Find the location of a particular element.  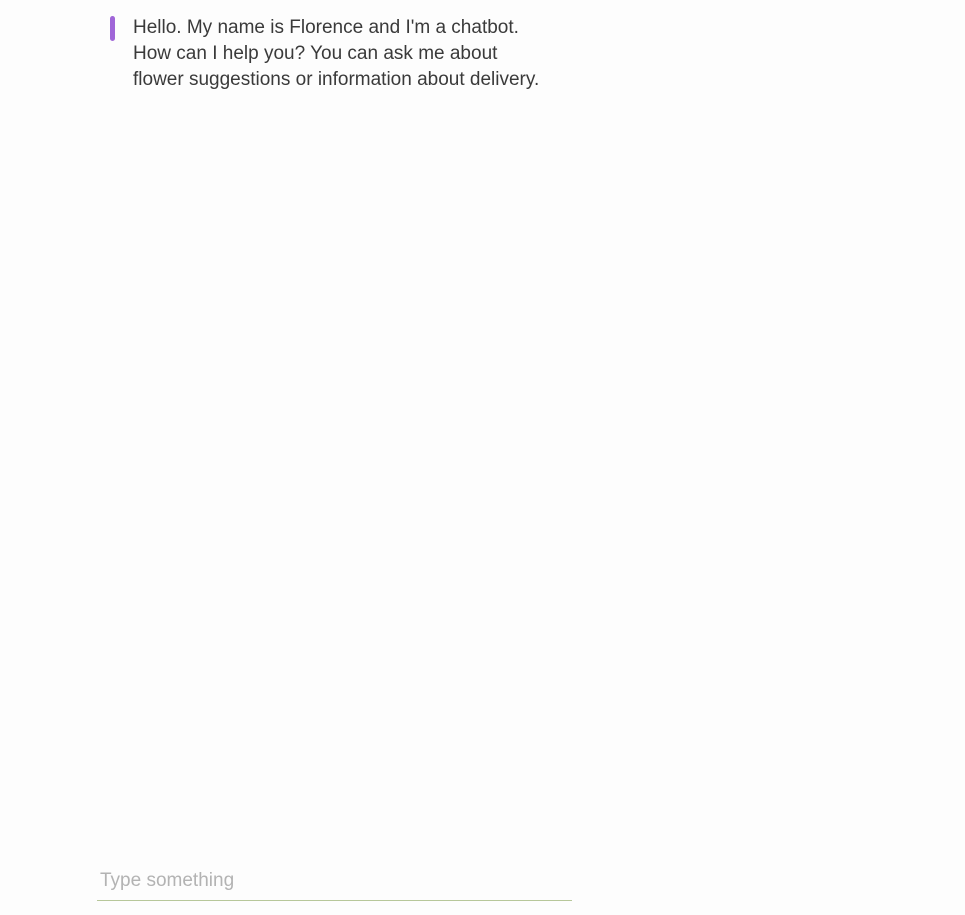

message-composer is located at coordinates (334, 881).